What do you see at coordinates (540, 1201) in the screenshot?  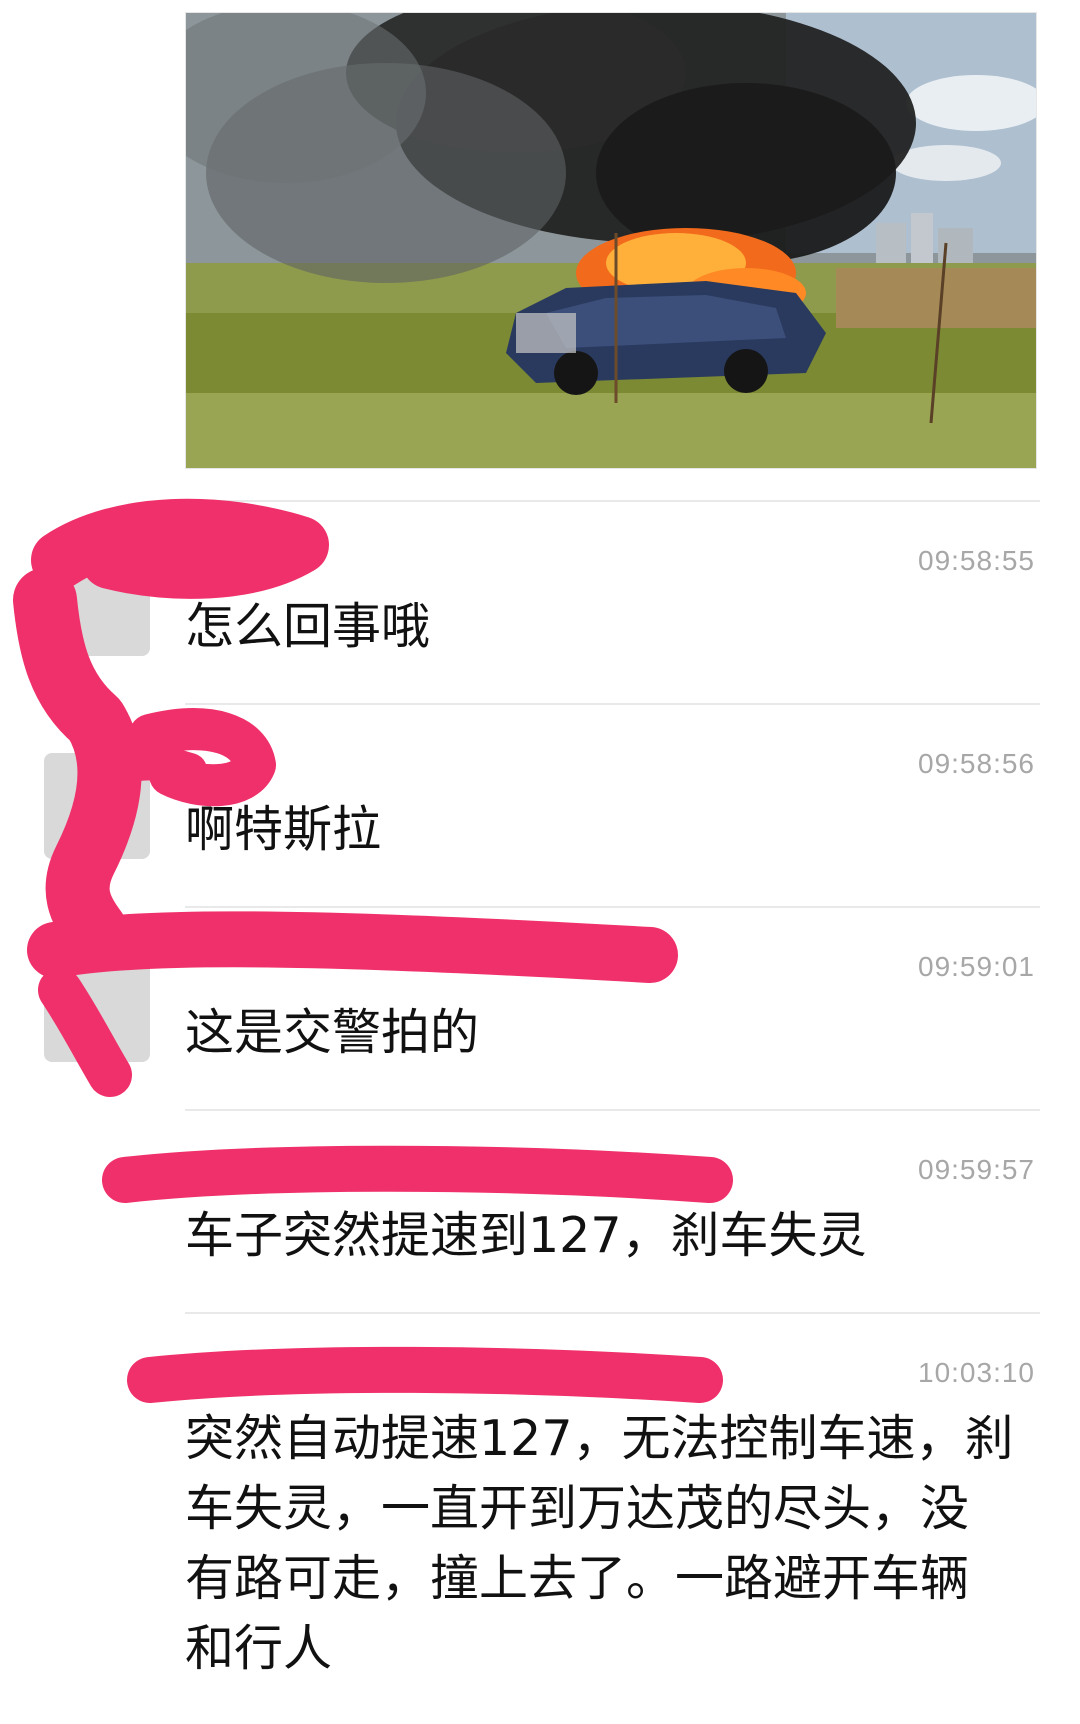 I see `chat-message: 09:59:57 车子突然提速到127，刹车失灵` at bounding box center [540, 1201].